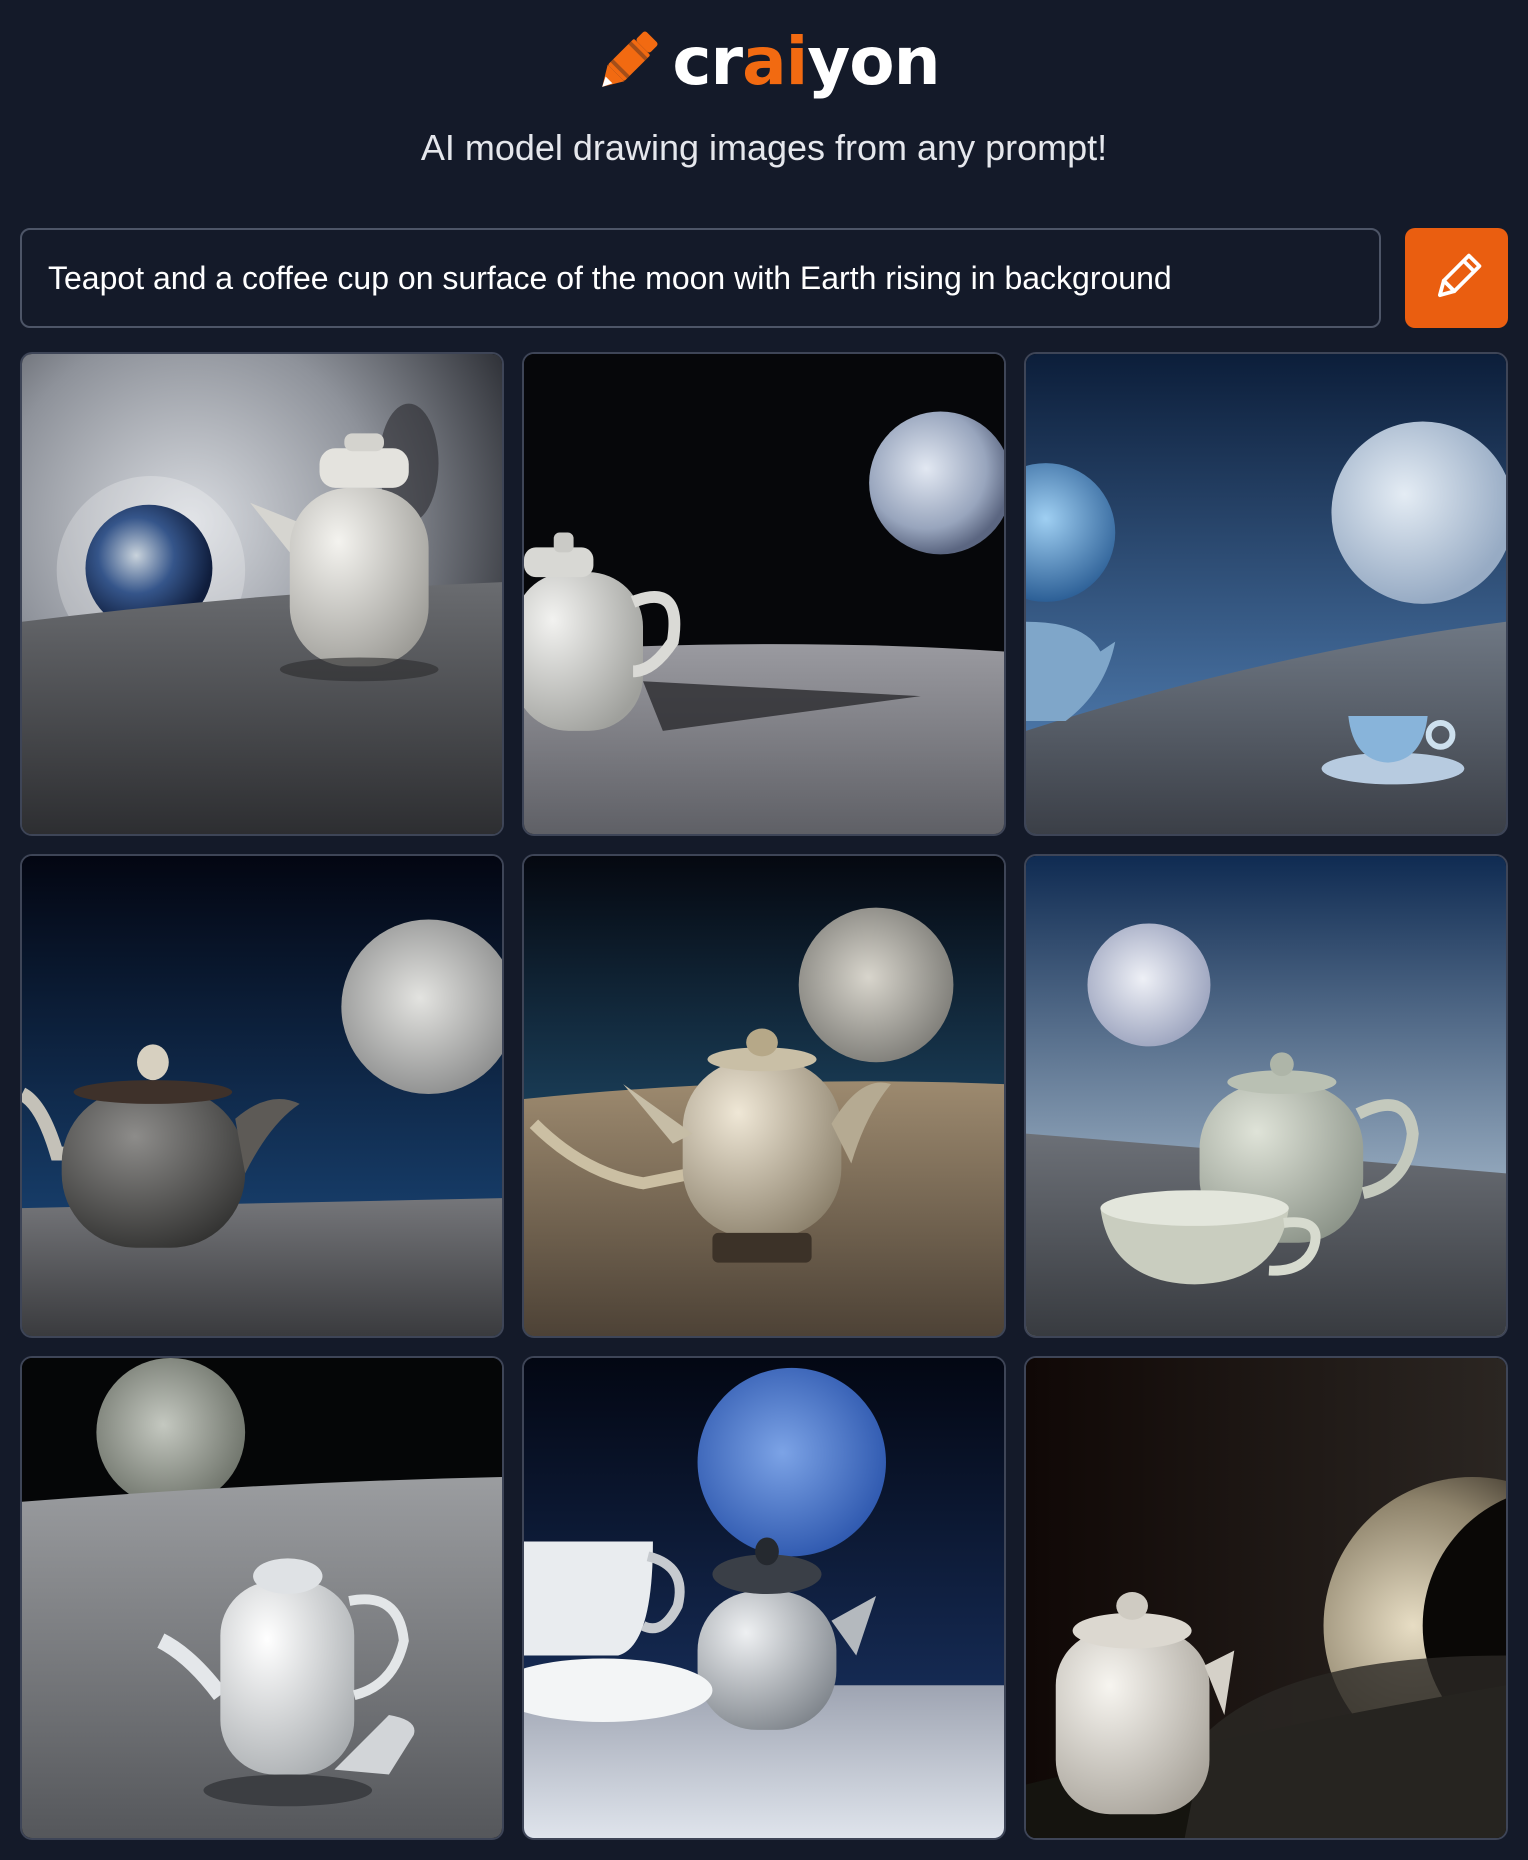  I want to click on tagline: AI model drawing images from any prompt!, so click(764, 147).